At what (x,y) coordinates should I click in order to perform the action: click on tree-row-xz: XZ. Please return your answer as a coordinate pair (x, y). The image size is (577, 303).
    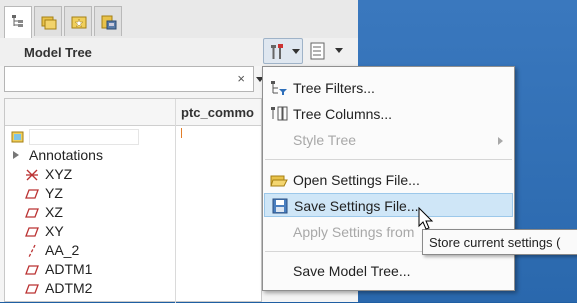
    Looking at the image, I should click on (90, 212).